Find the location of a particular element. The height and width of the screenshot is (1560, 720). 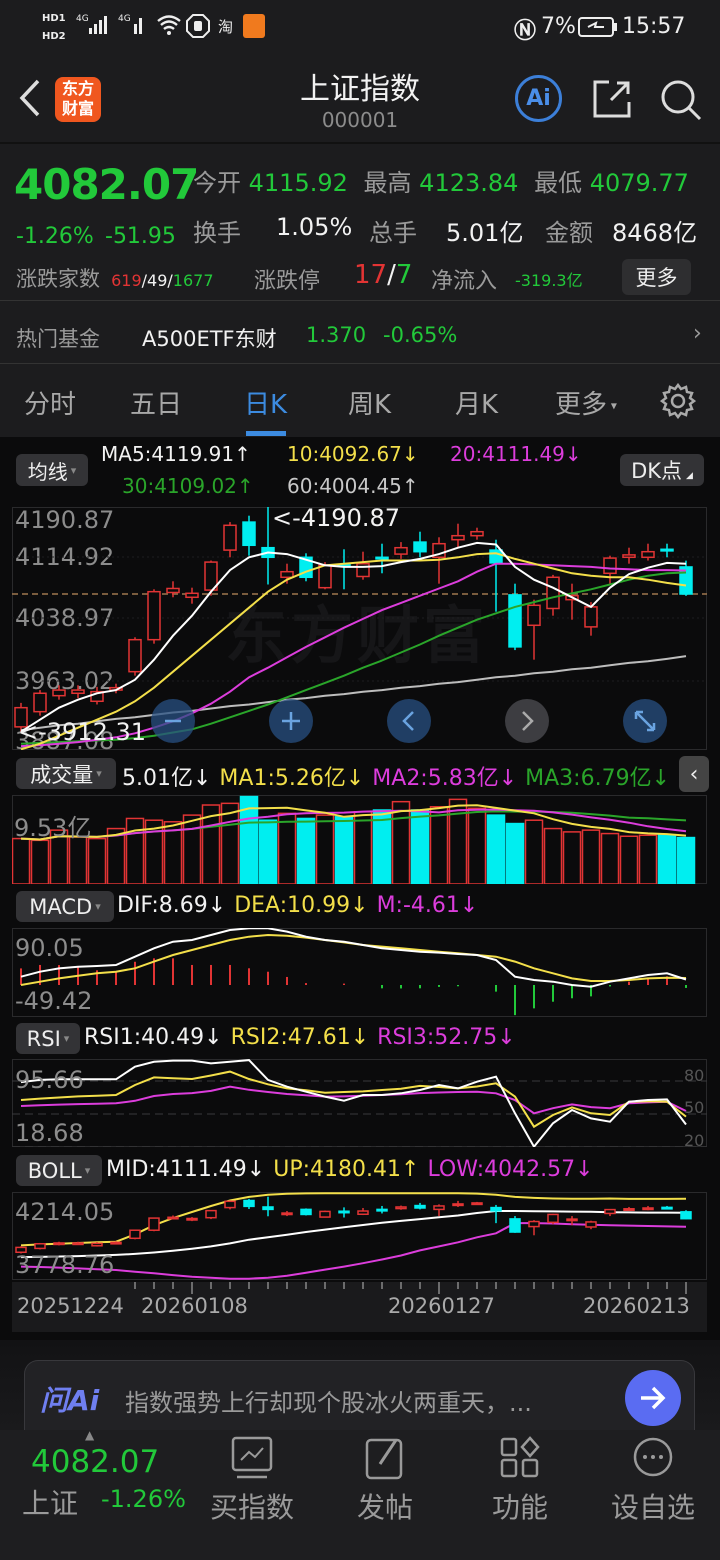

boll-mid-line is located at coordinates (353, 1234).